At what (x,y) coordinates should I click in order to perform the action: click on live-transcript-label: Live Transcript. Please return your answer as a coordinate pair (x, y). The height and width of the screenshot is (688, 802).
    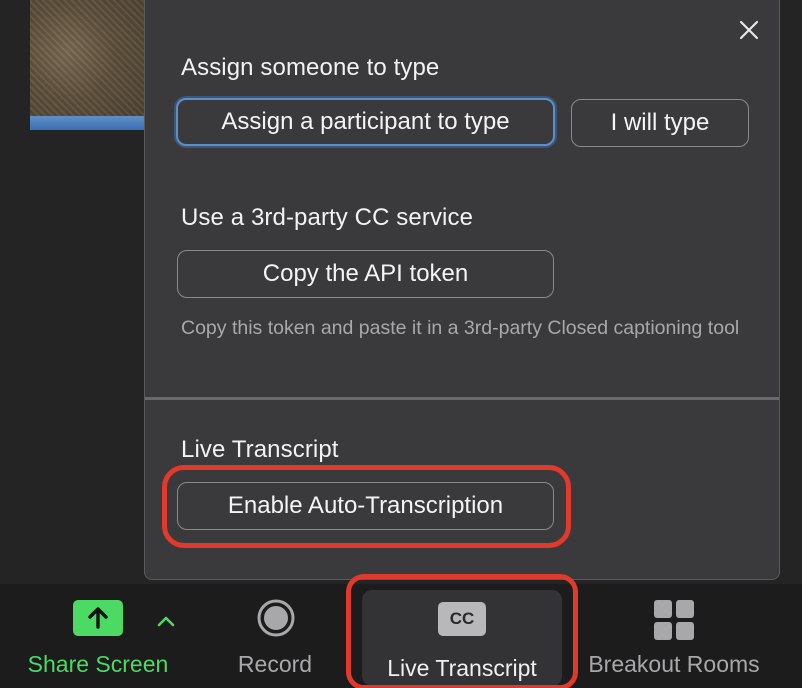
    Looking at the image, I should click on (462, 668).